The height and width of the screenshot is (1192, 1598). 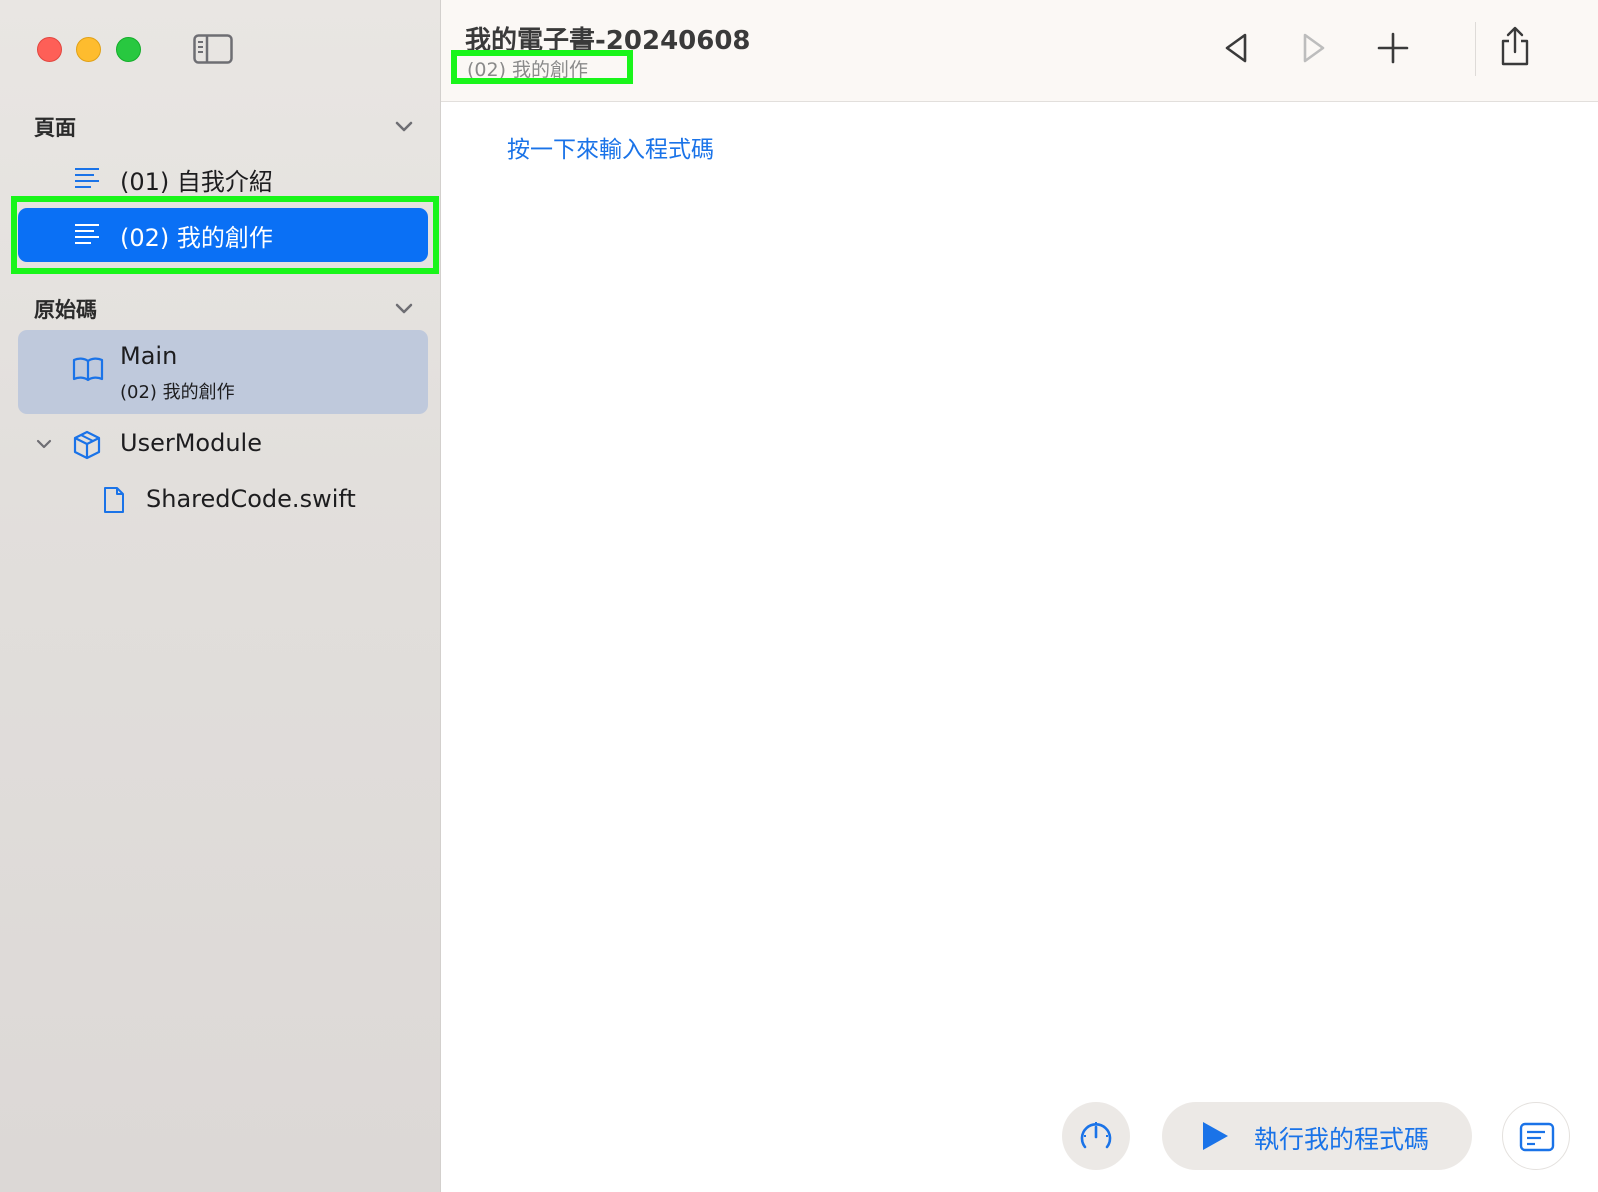 I want to click on sidebar-item-page-01: (01) 自我介紹, so click(x=223, y=179).